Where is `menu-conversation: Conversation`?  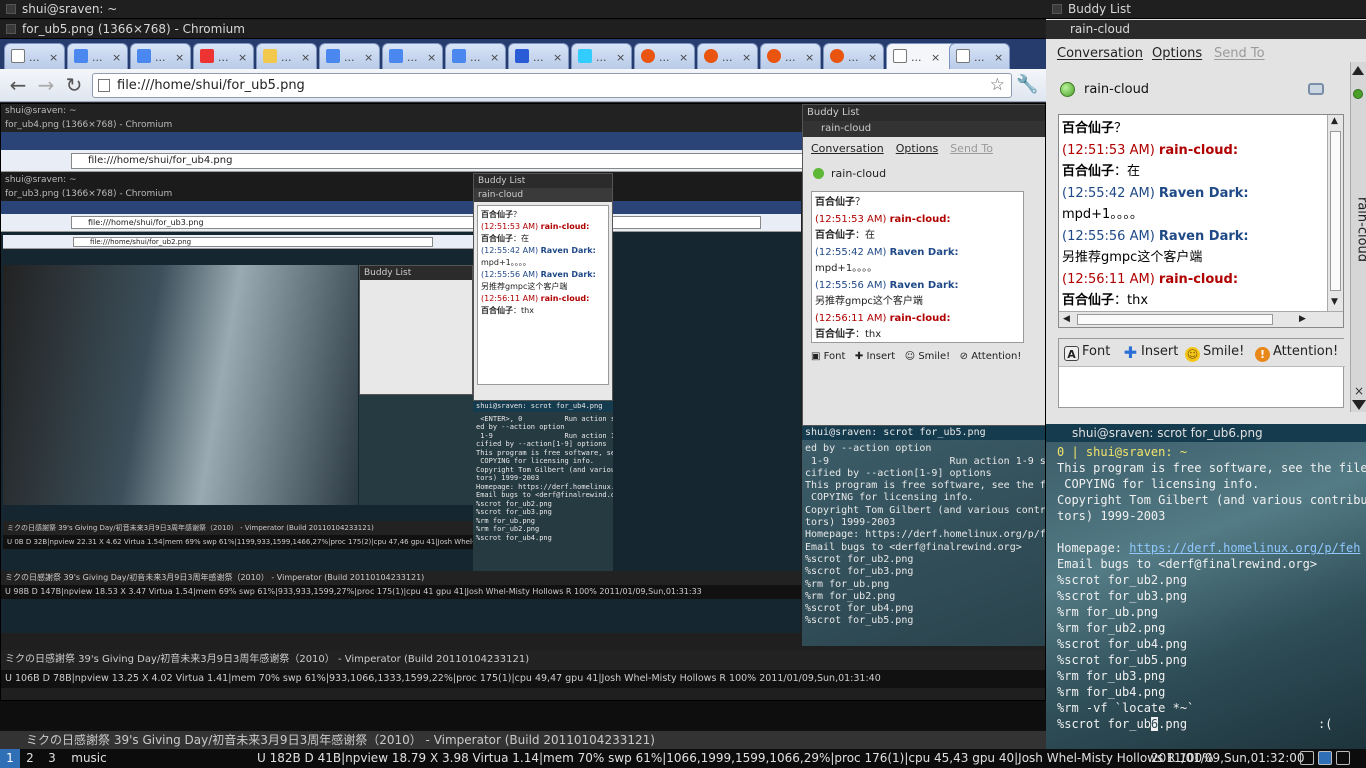
menu-conversation: Conversation is located at coordinates (1100, 53).